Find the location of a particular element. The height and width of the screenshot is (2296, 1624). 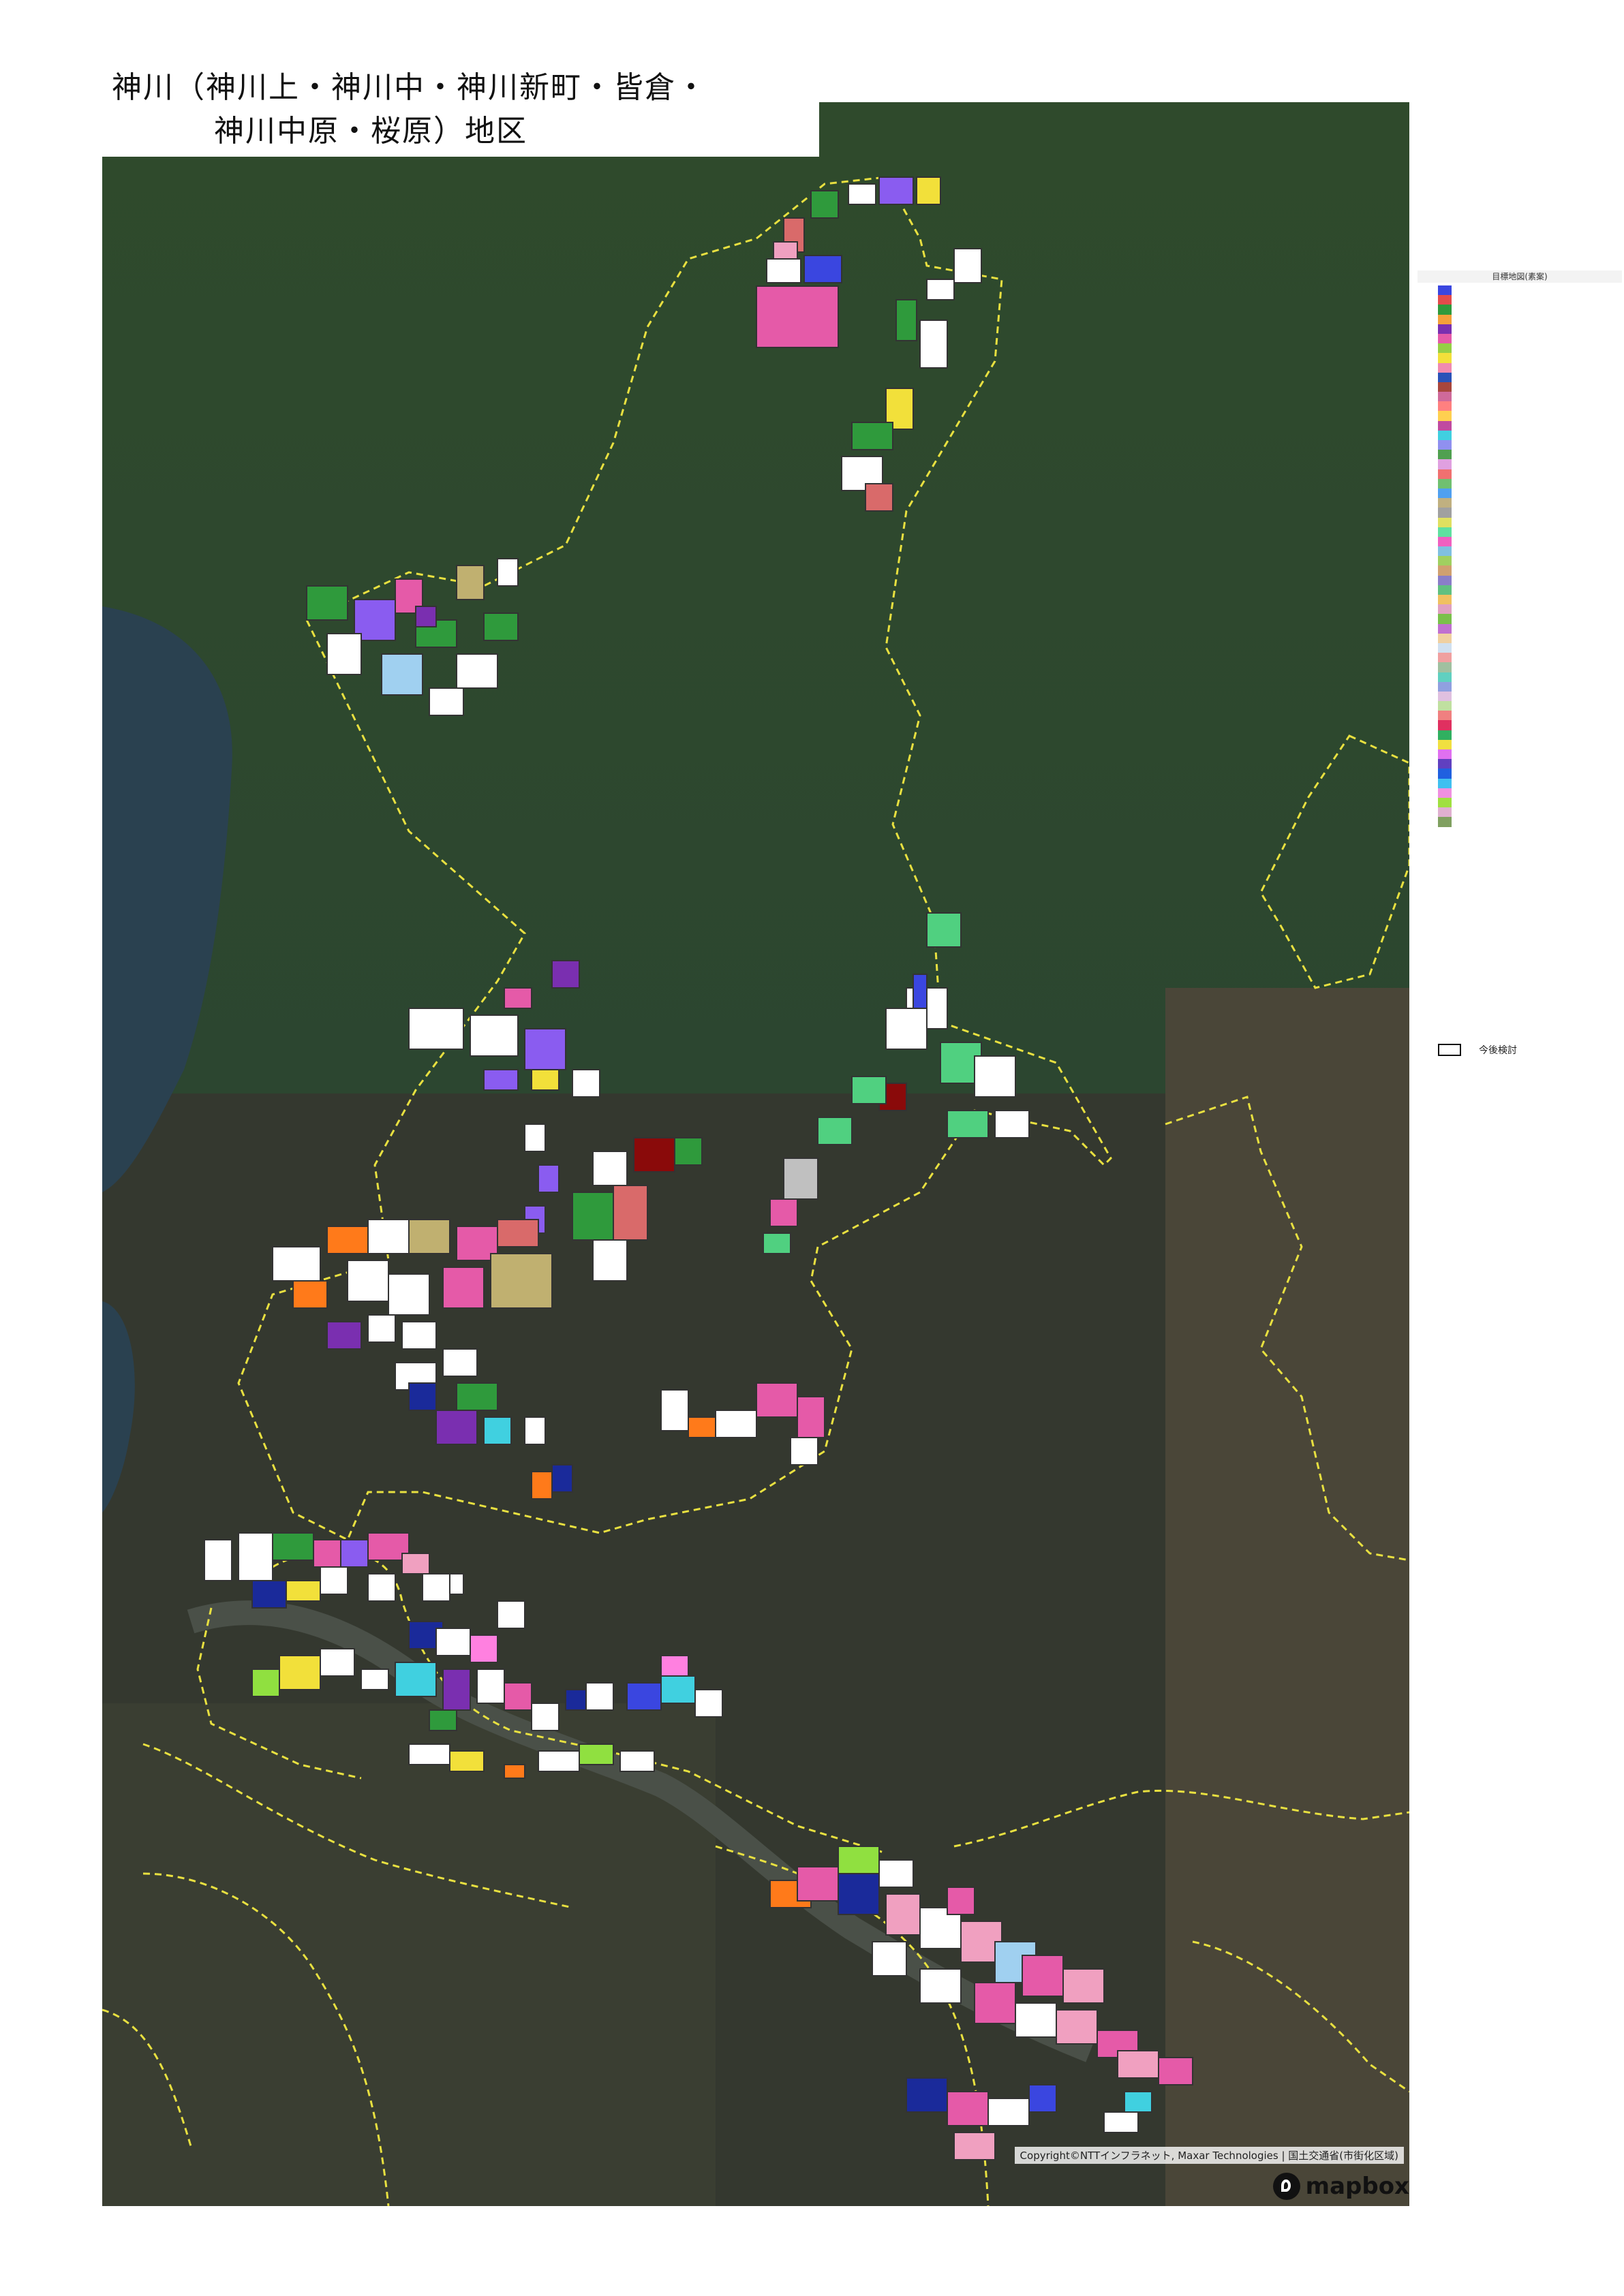

mapbox-logo: mapbox is located at coordinates (1340, 2187).